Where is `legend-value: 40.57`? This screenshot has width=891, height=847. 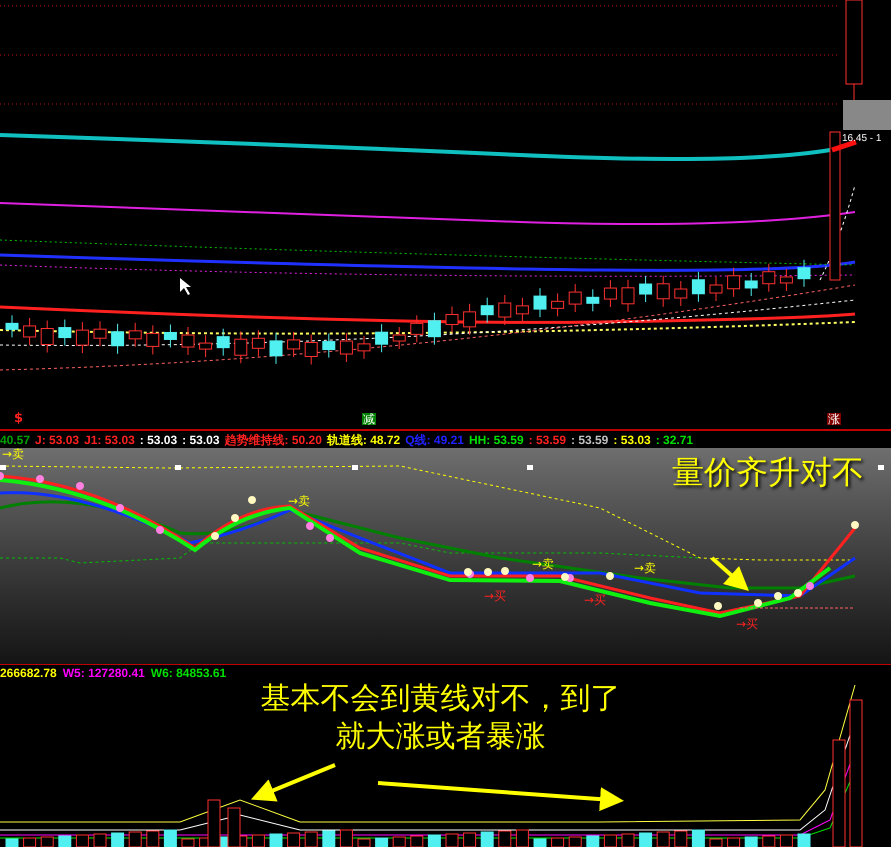
legend-value: 40.57 is located at coordinates (15, 439).